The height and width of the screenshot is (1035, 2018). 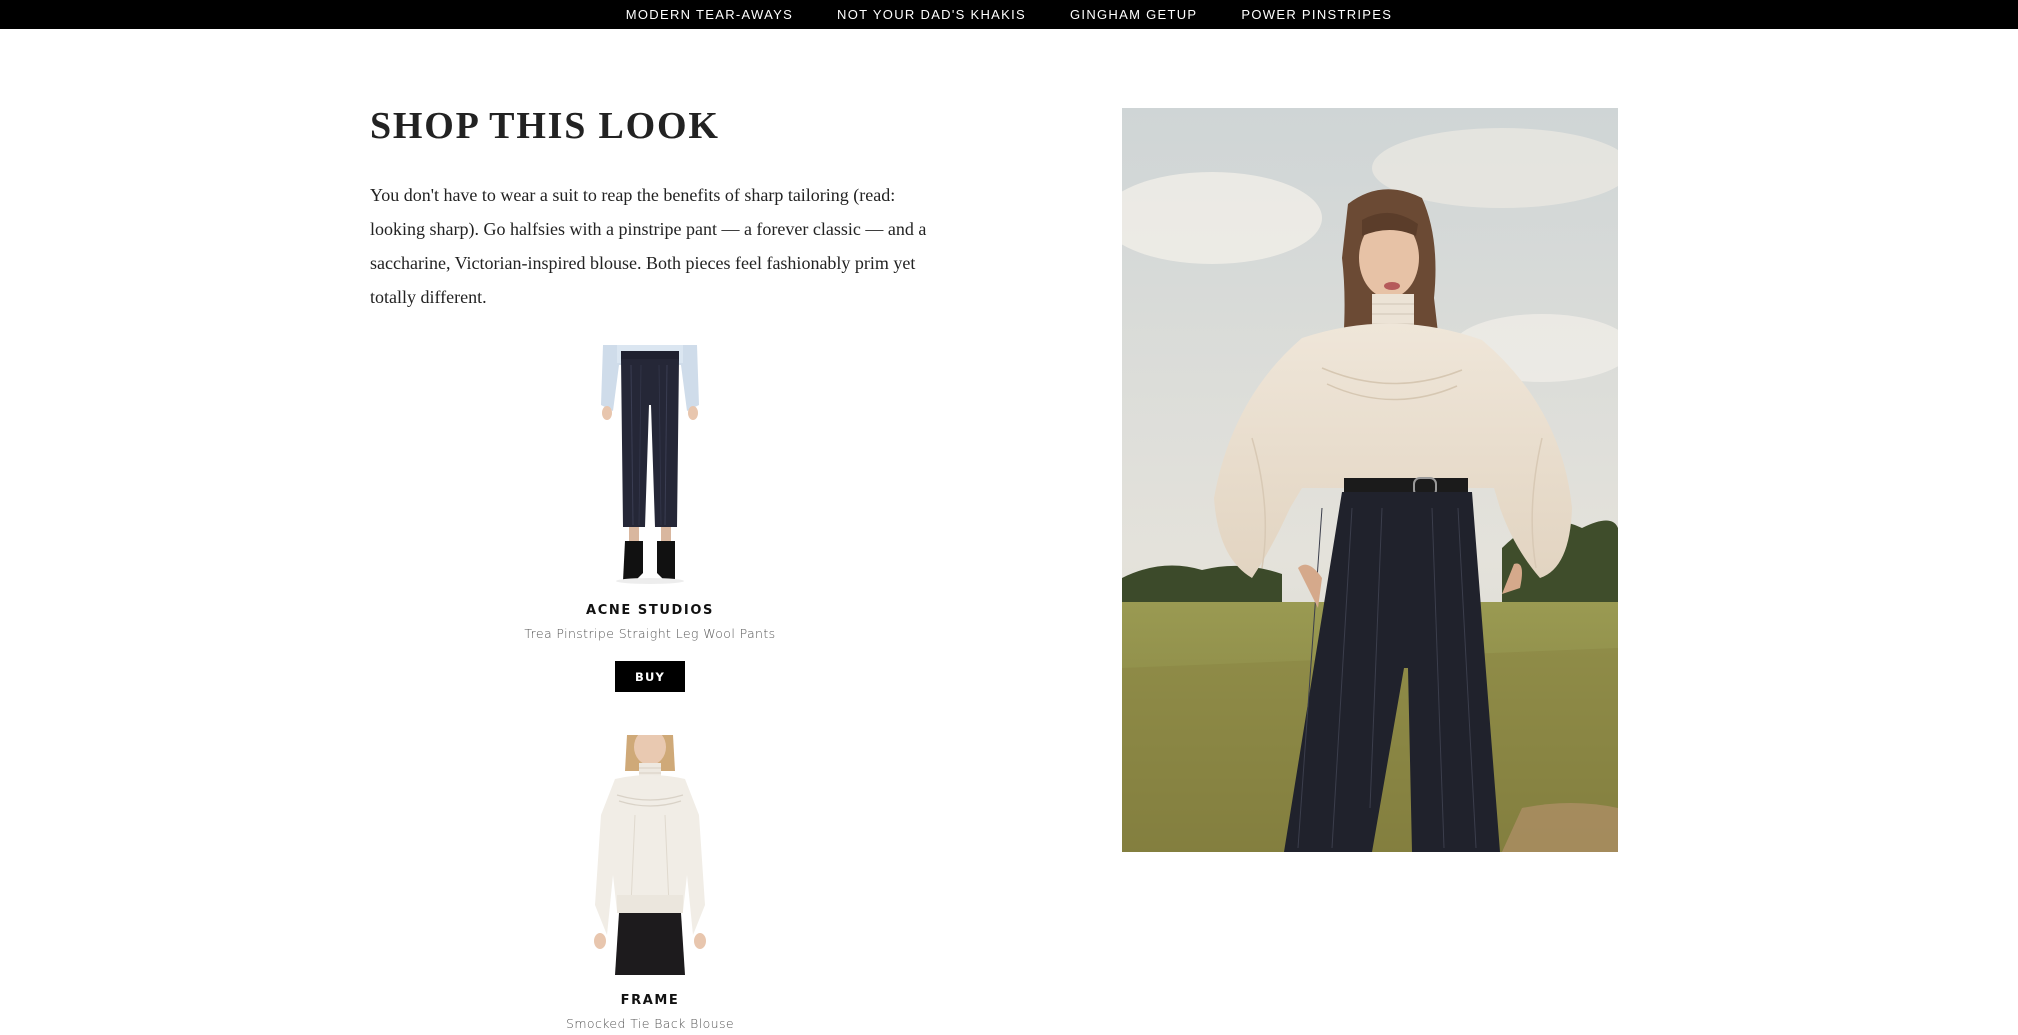 What do you see at coordinates (1316, 14) in the screenshot?
I see `nav-link-power-pinstripes: POWER PINSTRIPES` at bounding box center [1316, 14].